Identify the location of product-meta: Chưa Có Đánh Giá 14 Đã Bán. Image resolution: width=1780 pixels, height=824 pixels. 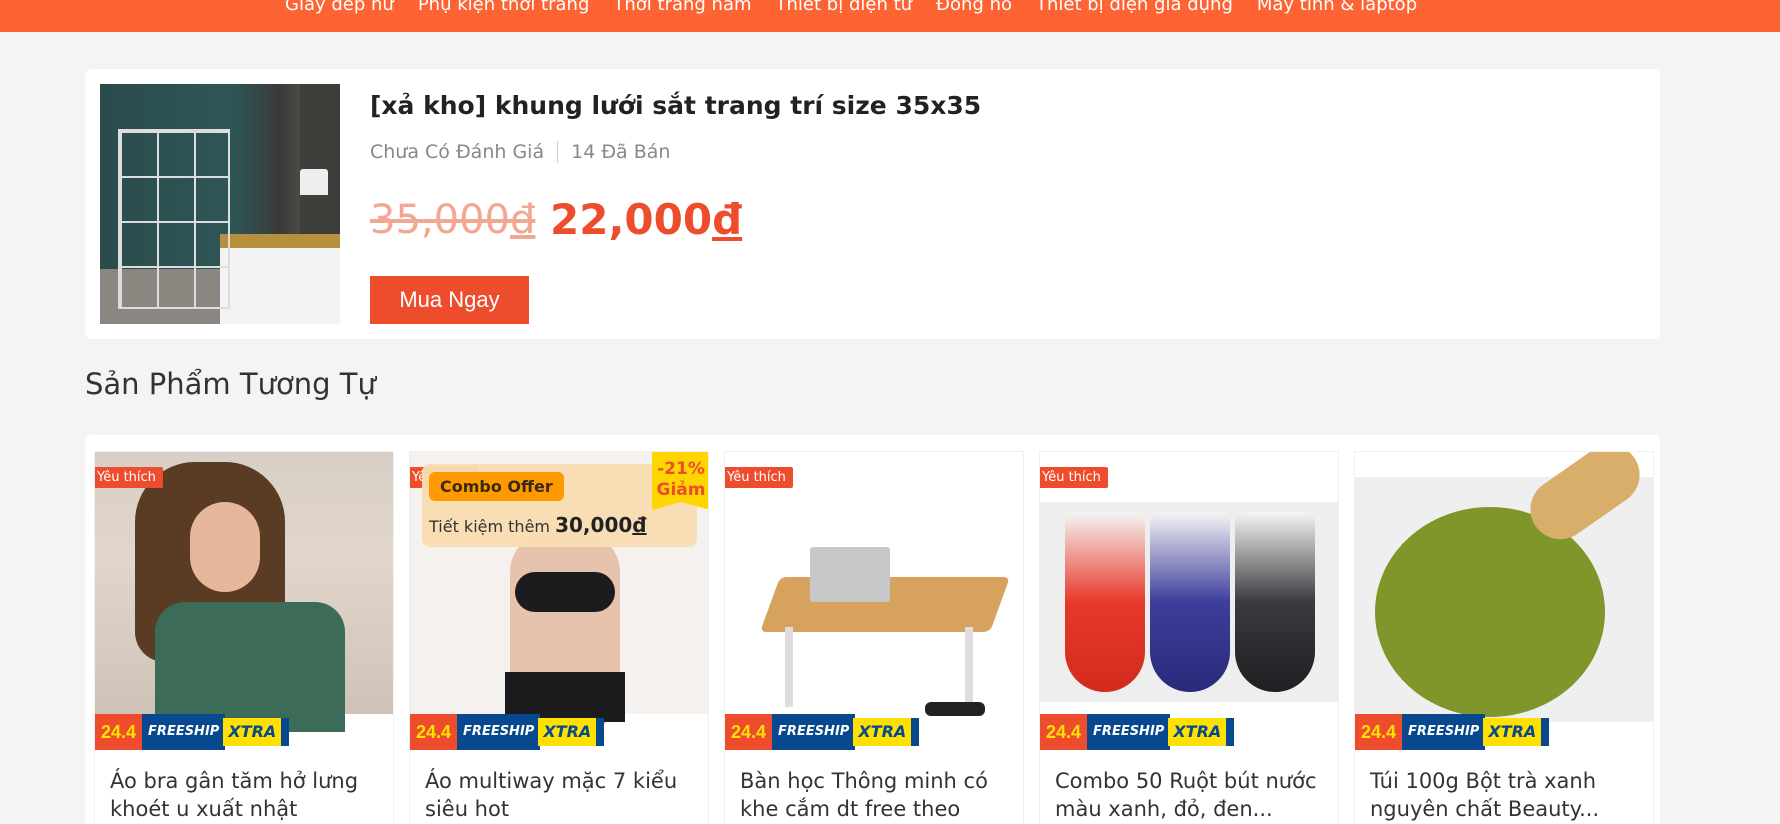
(520, 152).